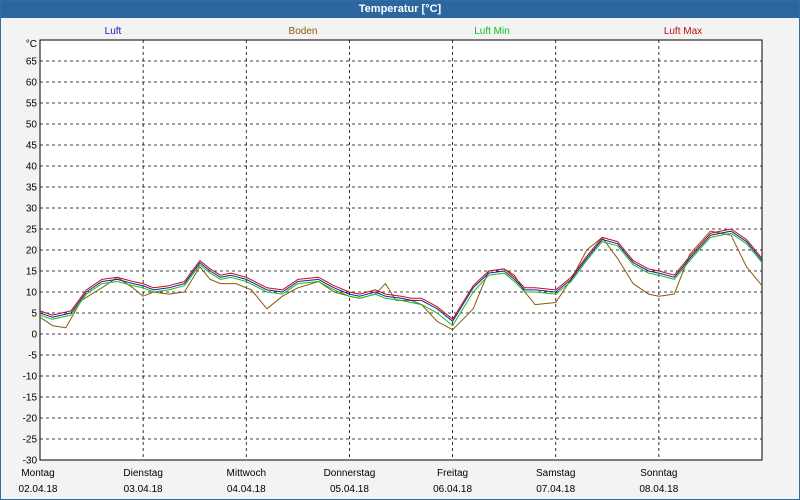  Describe the element at coordinates (32, 125) in the screenshot. I see `y-tick-label: 50` at that location.